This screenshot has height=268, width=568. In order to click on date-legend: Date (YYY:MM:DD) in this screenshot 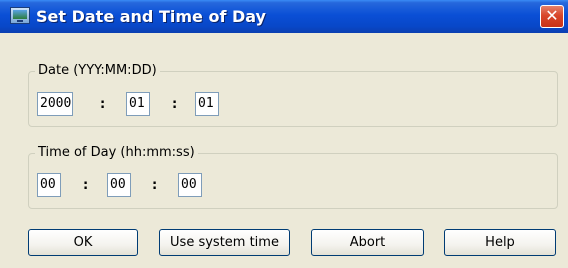, I will do `click(97, 70)`.